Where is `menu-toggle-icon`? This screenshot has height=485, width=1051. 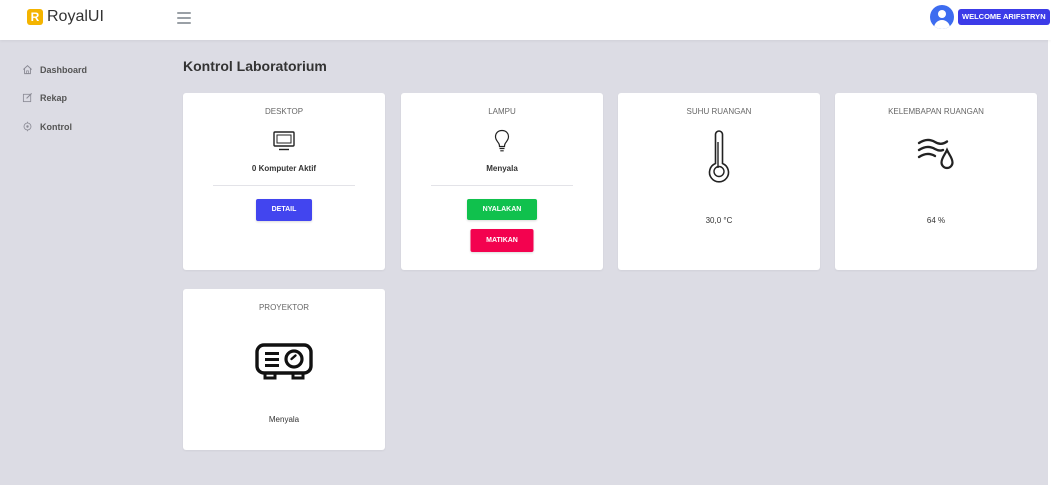
menu-toggle-icon is located at coordinates (184, 19).